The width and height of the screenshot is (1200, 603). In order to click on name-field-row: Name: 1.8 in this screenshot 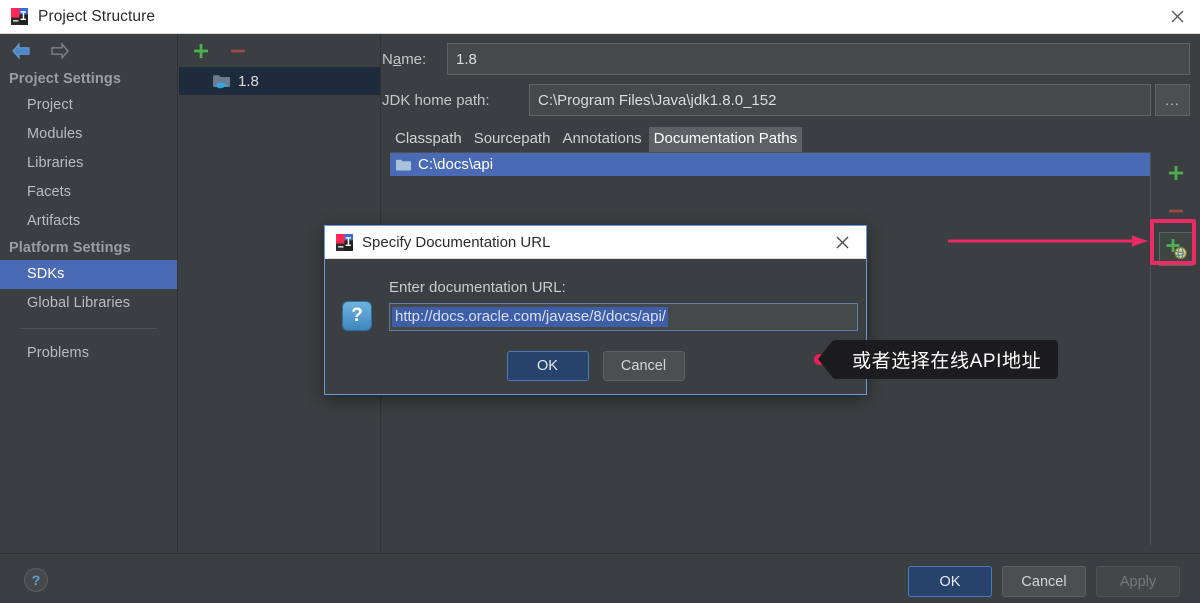, I will do `click(791, 59)`.